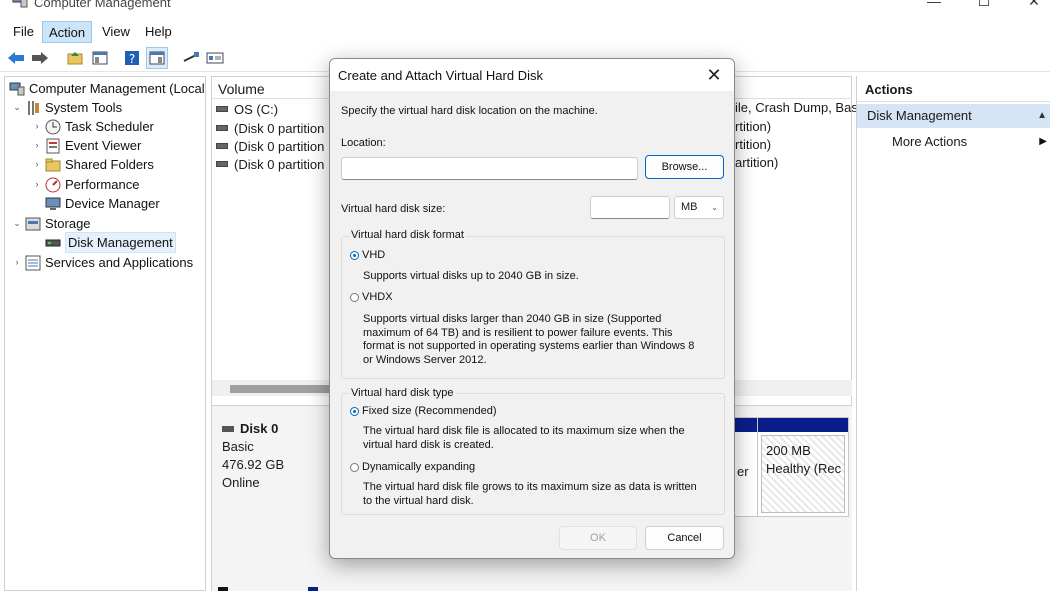 This screenshot has width=1050, height=591. What do you see at coordinates (16, 58) in the screenshot?
I see `back-icon` at bounding box center [16, 58].